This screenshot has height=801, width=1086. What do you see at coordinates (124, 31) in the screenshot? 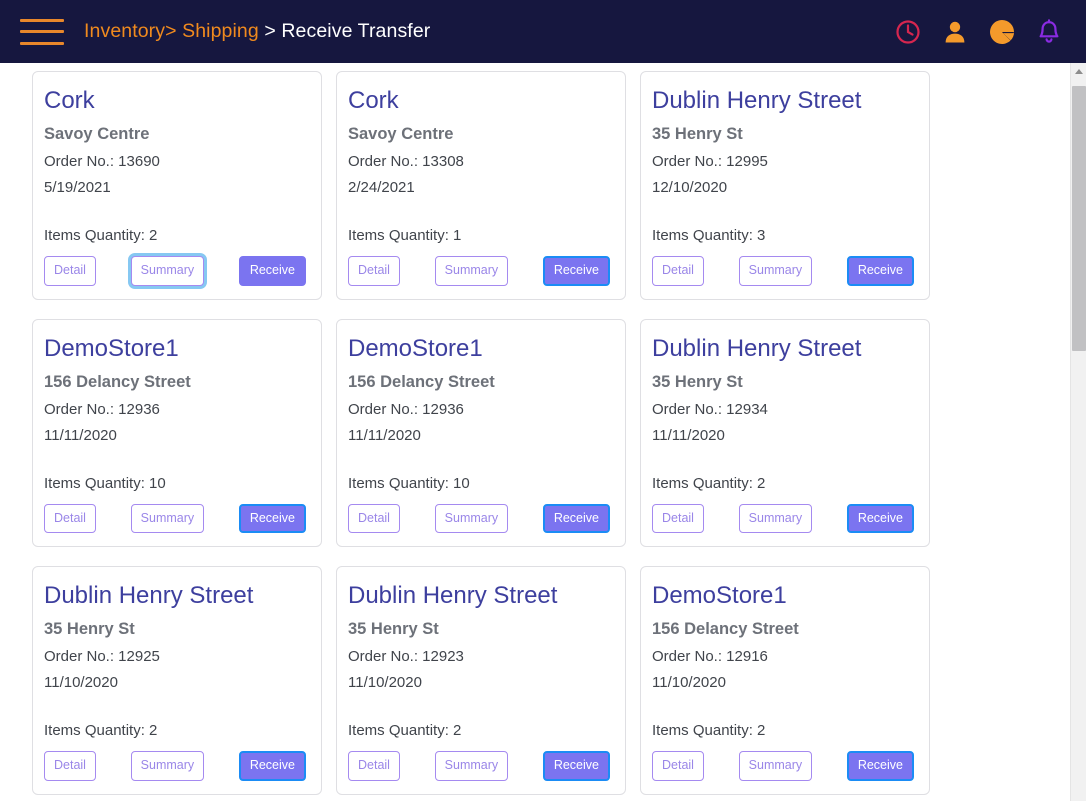
I see `breadcrumb-item-inventory: Inventory` at bounding box center [124, 31].